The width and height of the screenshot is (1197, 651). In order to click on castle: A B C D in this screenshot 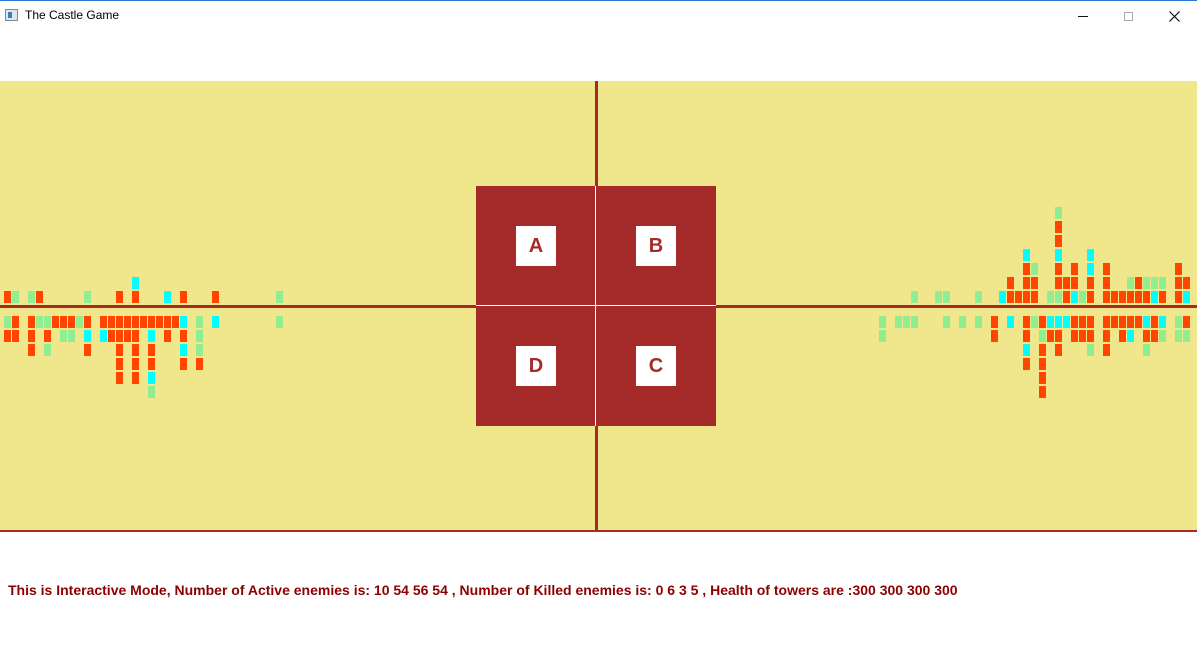, I will do `click(596, 306)`.